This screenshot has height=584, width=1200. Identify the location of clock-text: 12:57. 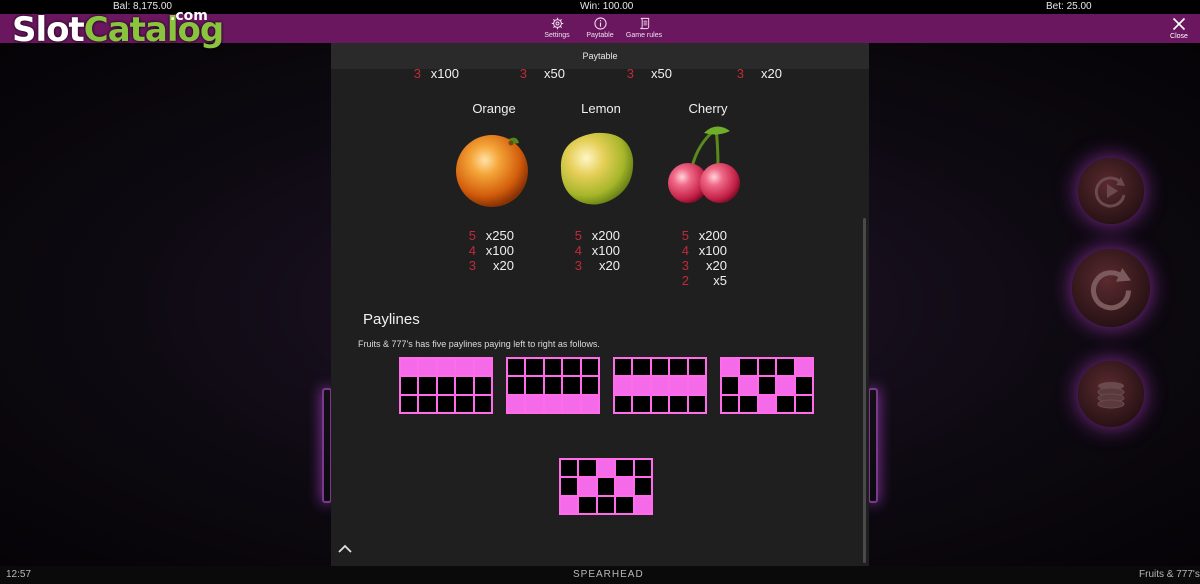
(19, 574).